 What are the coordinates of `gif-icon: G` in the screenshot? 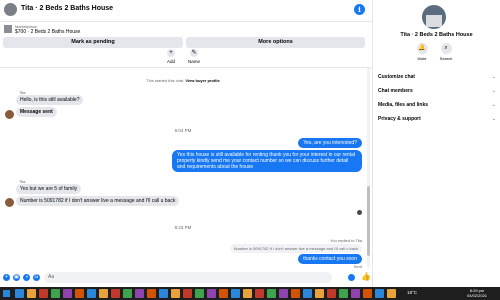 It's located at (36, 277).